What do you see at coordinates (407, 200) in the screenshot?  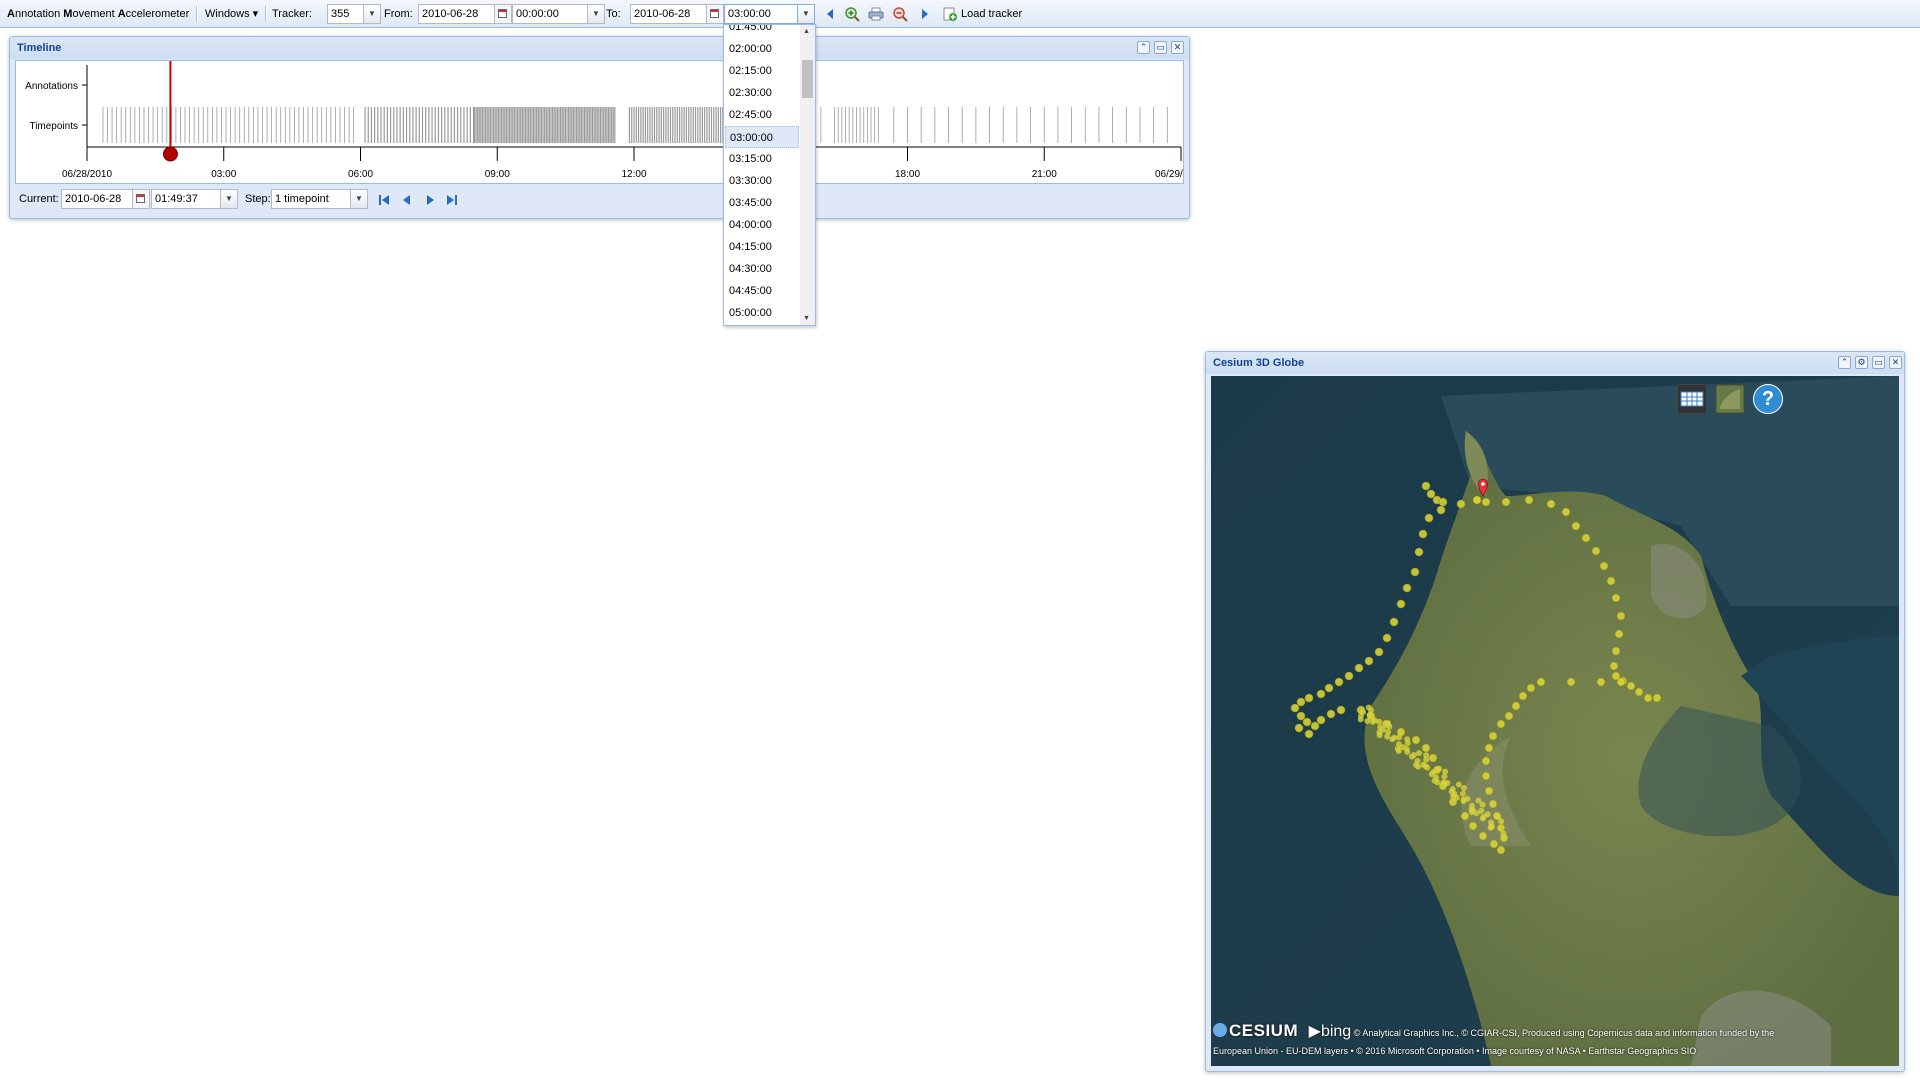 I see `prev-step-icon` at bounding box center [407, 200].